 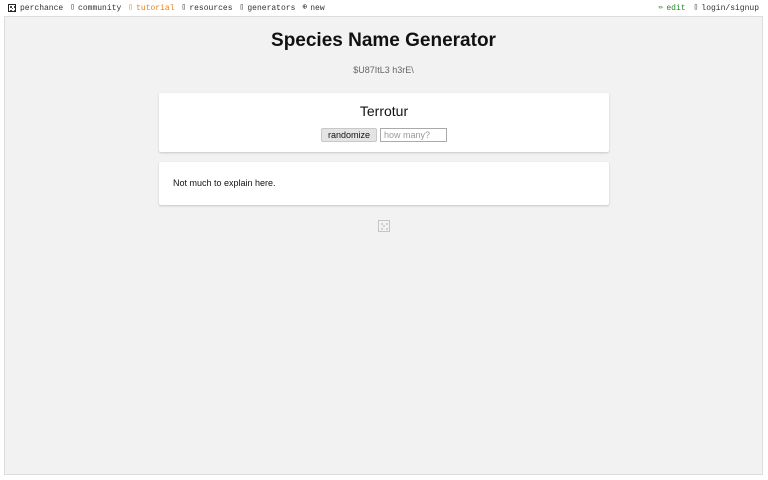 What do you see at coordinates (383, 70) in the screenshot?
I see `page-subtitle: $U87ItL3 h3rE\` at bounding box center [383, 70].